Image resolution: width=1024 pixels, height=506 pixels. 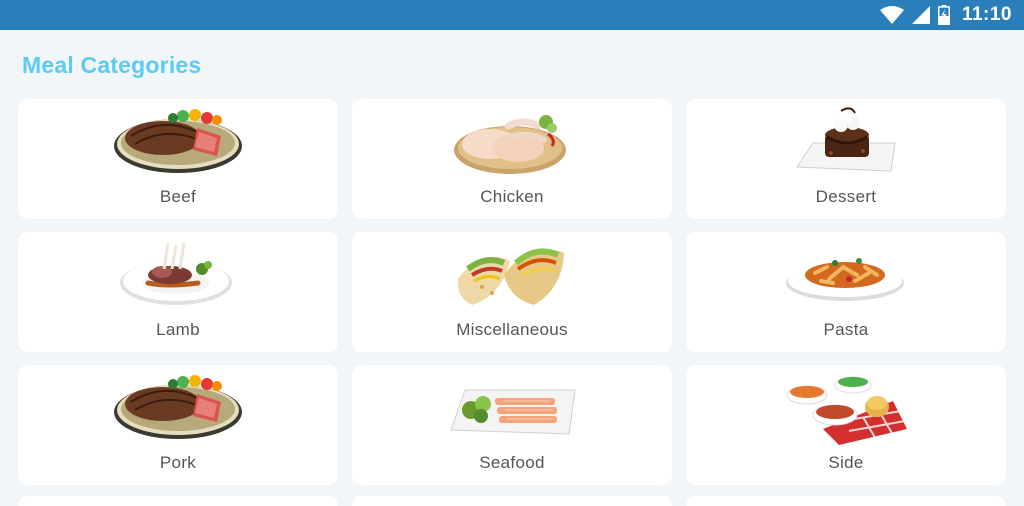 I want to click on category-card-seafood: Seafood, so click(x=512, y=425).